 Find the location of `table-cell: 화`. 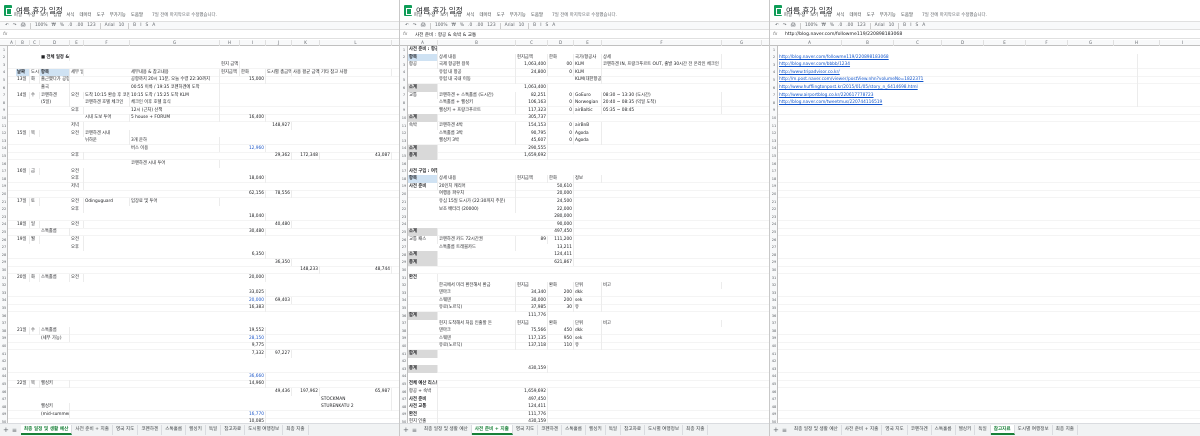

table-cell: 화 is located at coordinates (35, 278).